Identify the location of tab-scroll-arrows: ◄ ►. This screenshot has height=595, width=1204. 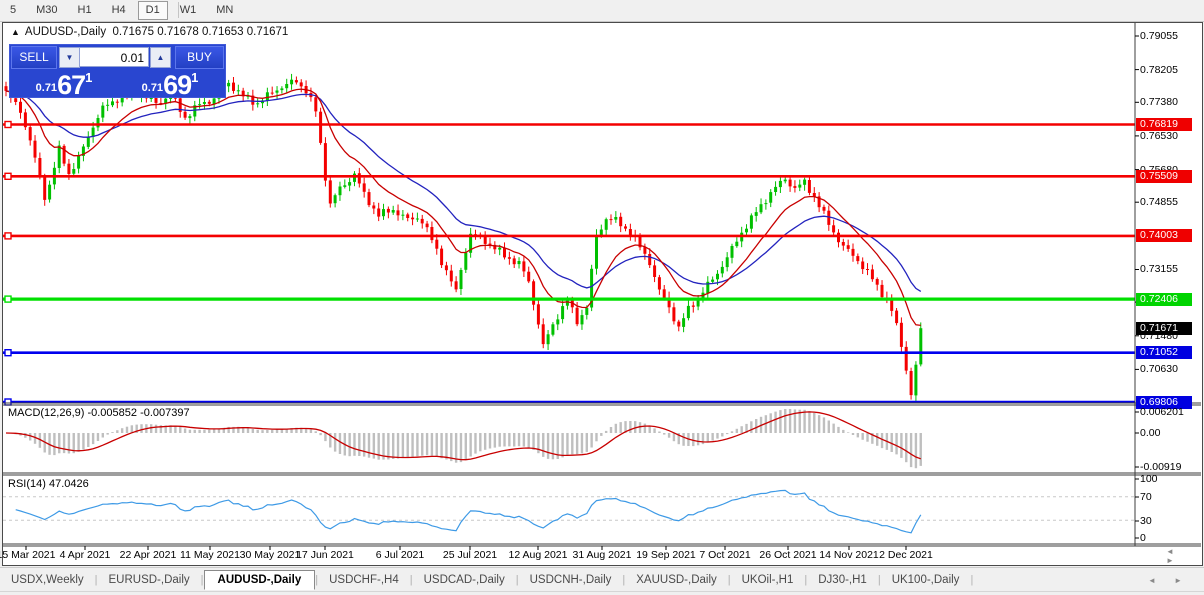
(1169, 580).